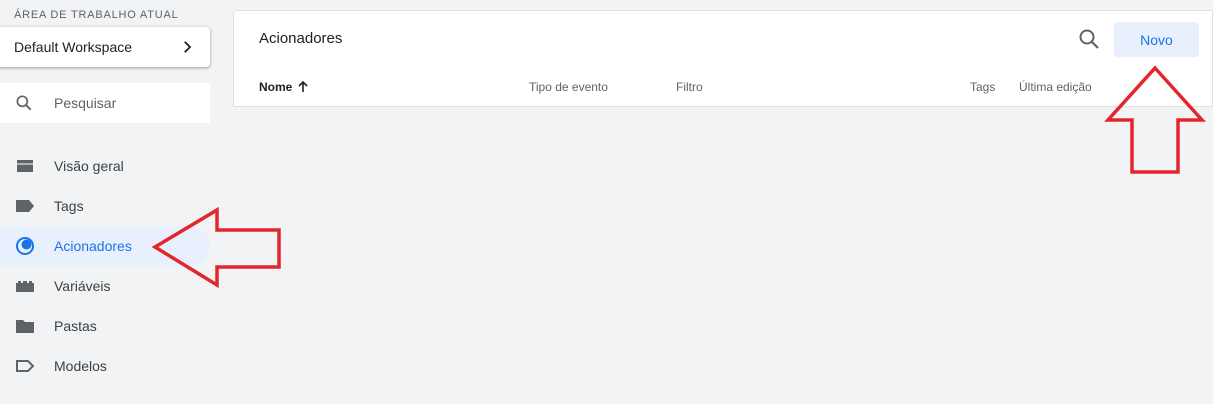  I want to click on sidebar-item-label: Pastas, so click(75, 326).